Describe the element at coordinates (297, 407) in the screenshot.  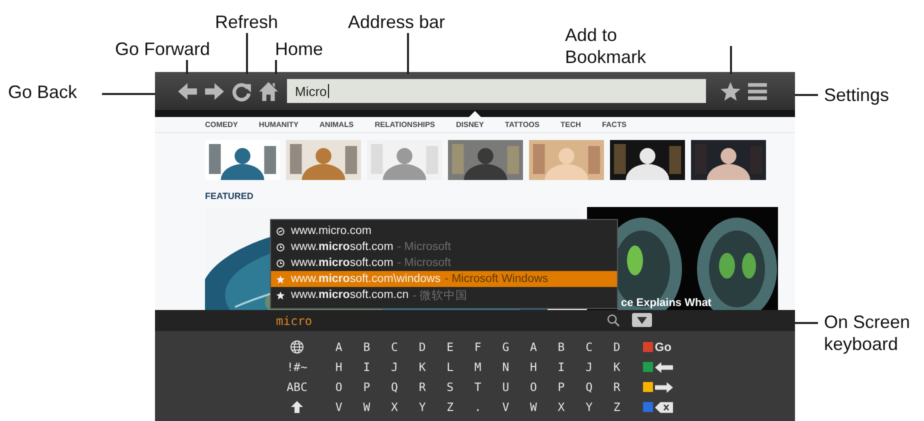
I see `shift-icon` at that location.